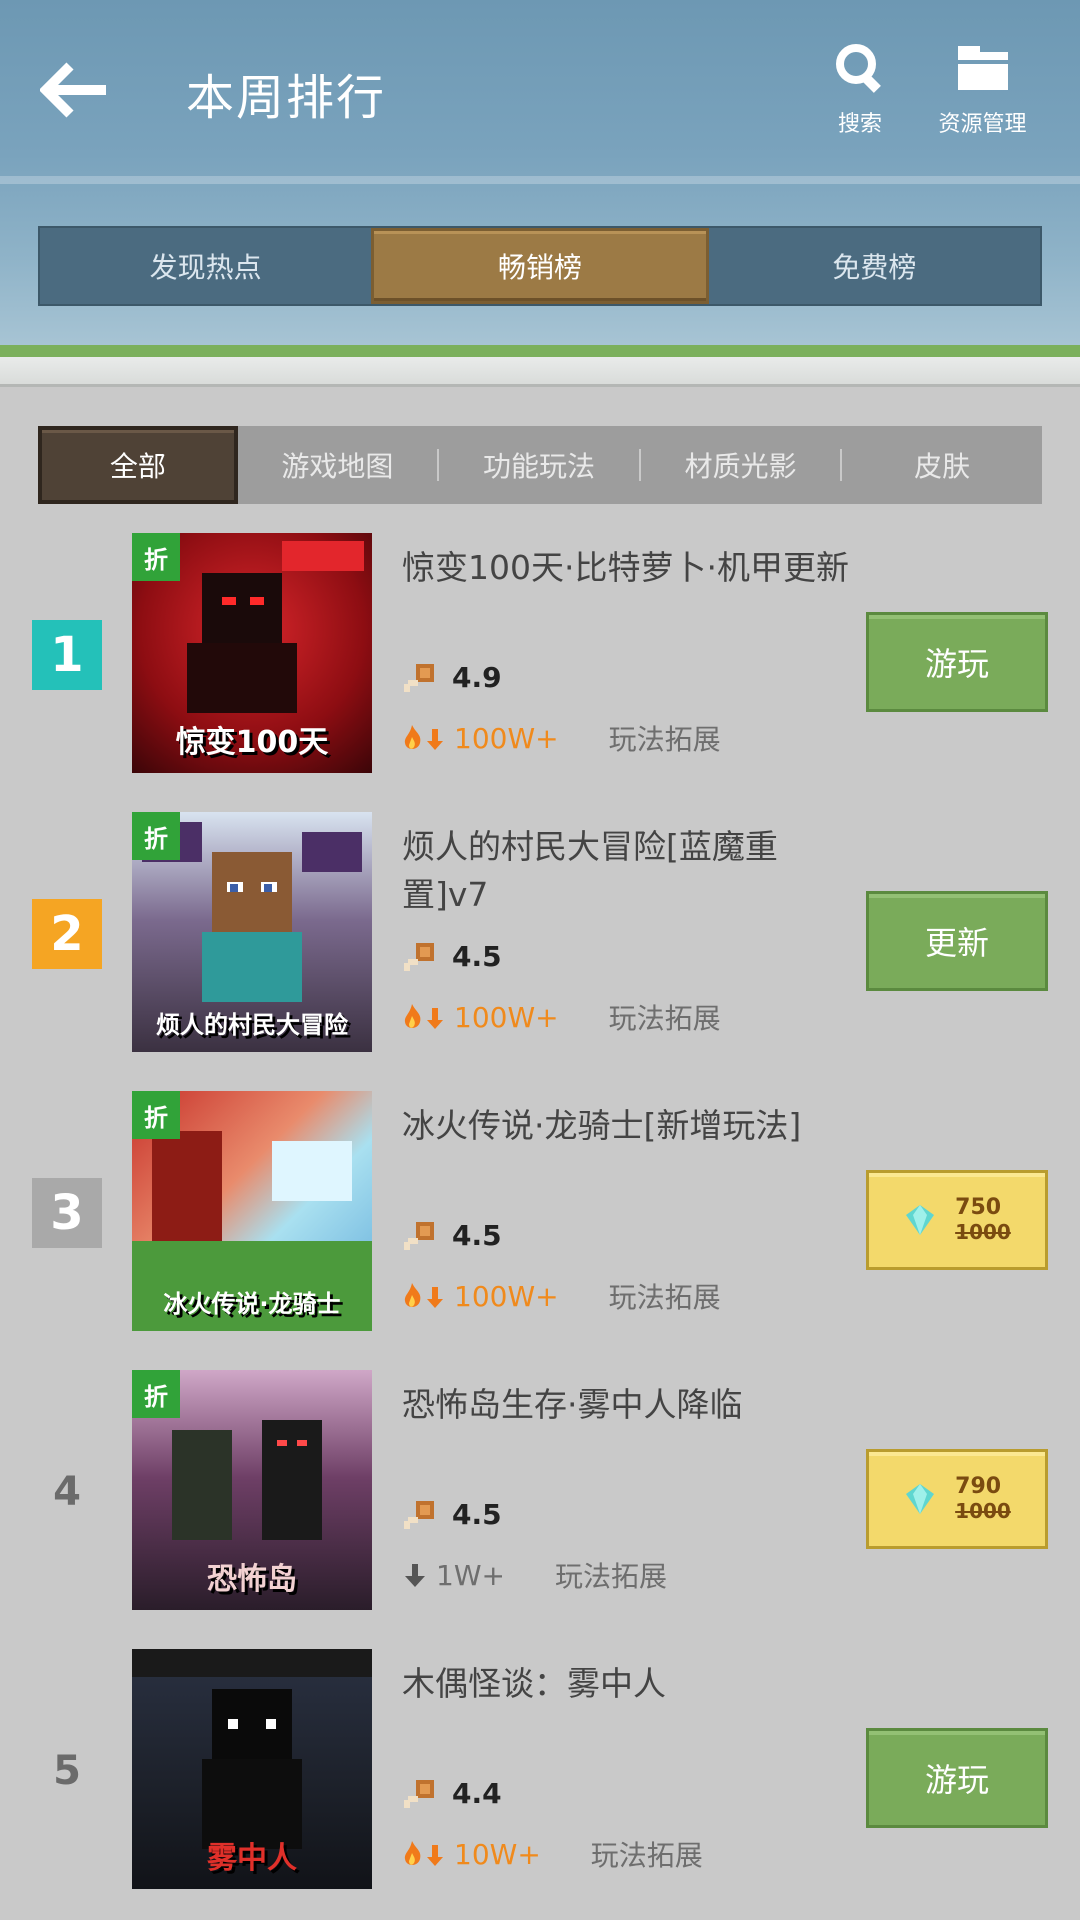 The height and width of the screenshot is (1920, 1080). Describe the element at coordinates (632, 871) in the screenshot. I see `item-title: 烦人的村民大冒险[蓝魔重置]v7` at that location.